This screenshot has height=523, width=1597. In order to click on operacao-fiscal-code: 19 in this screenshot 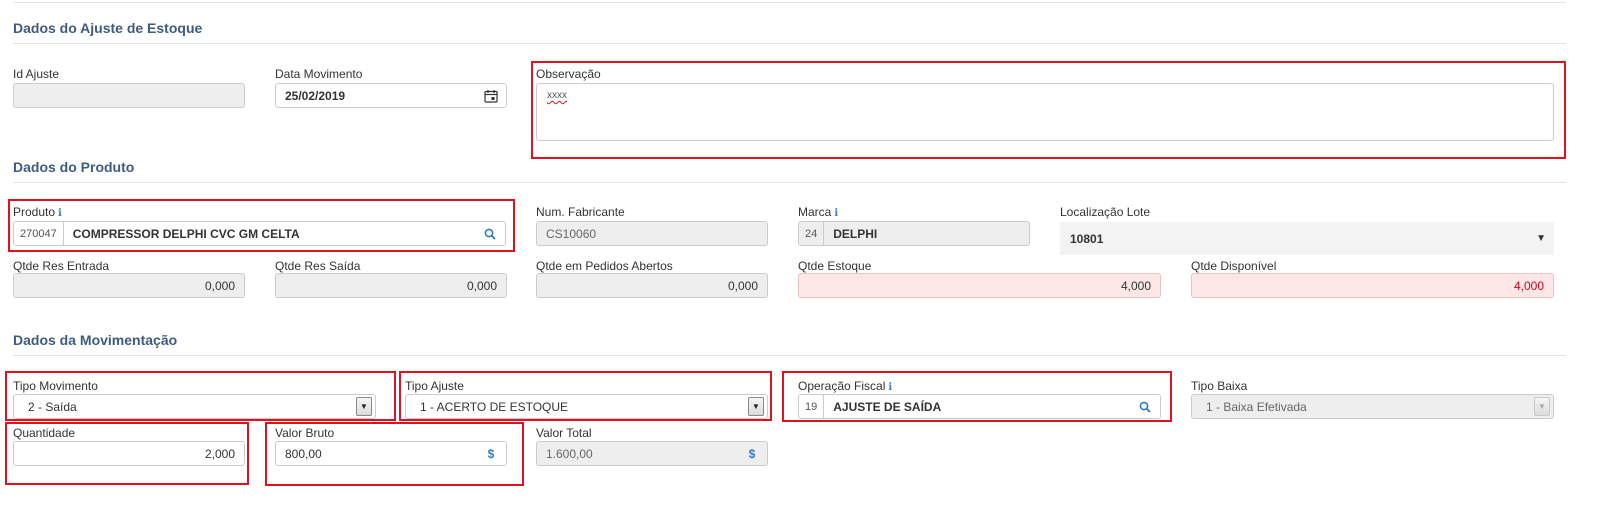, I will do `click(812, 406)`.